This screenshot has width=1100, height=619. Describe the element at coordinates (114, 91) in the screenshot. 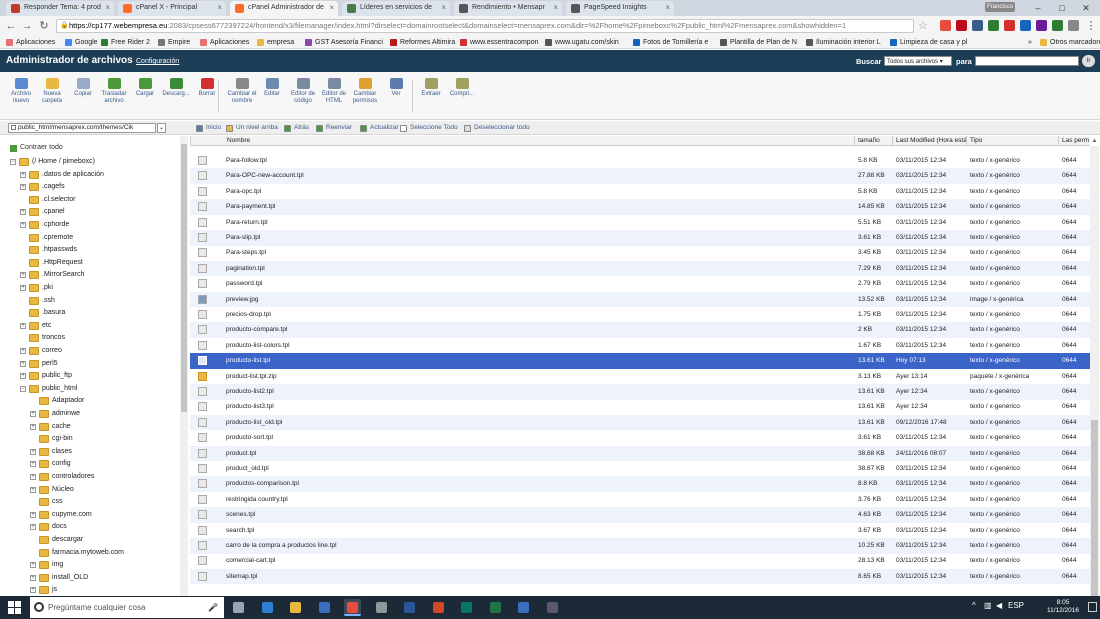

I see `toolbar-button: Trasladar archivo` at that location.